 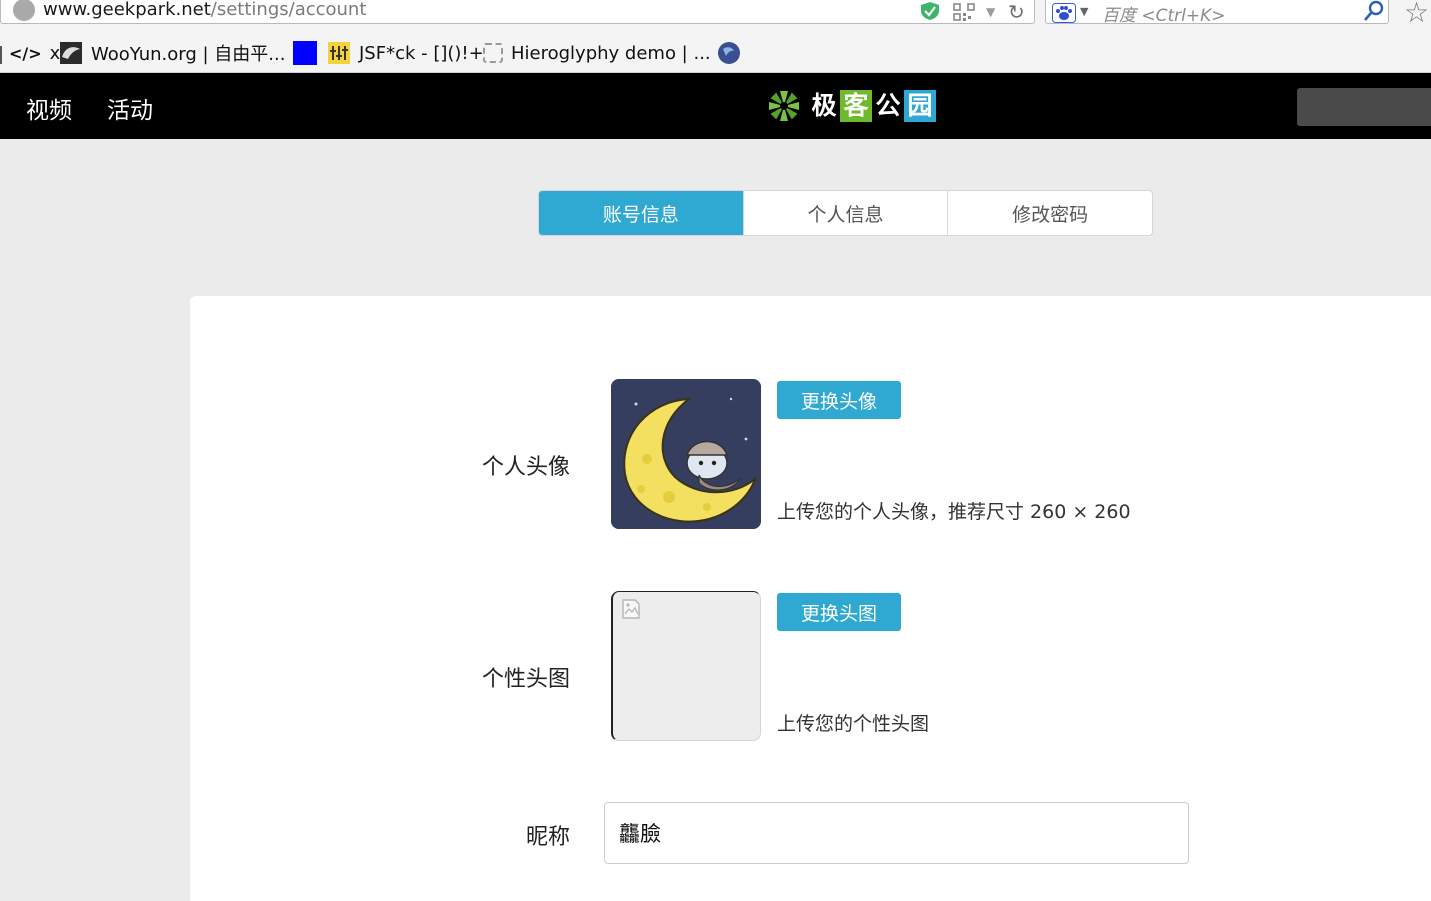 I want to click on broken-image-icon, so click(x=631, y=609).